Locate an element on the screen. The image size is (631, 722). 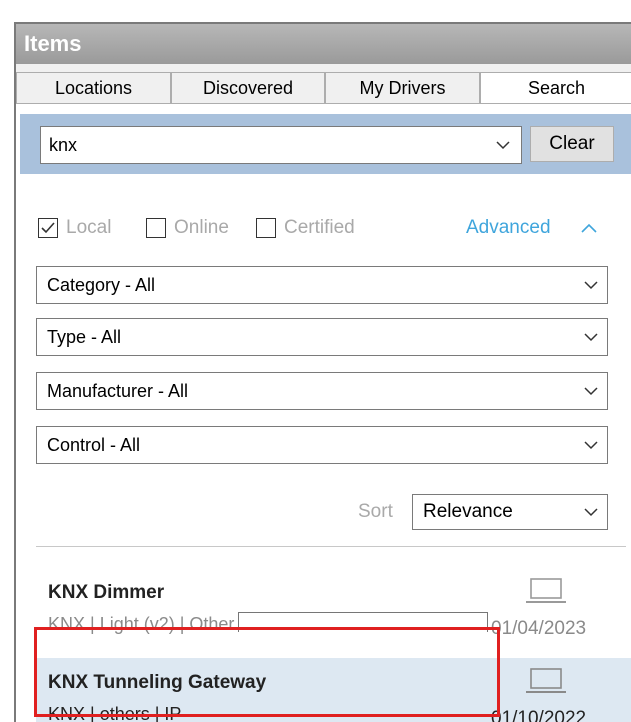
sort-dropdown-value: Relevance is located at coordinates (468, 511).